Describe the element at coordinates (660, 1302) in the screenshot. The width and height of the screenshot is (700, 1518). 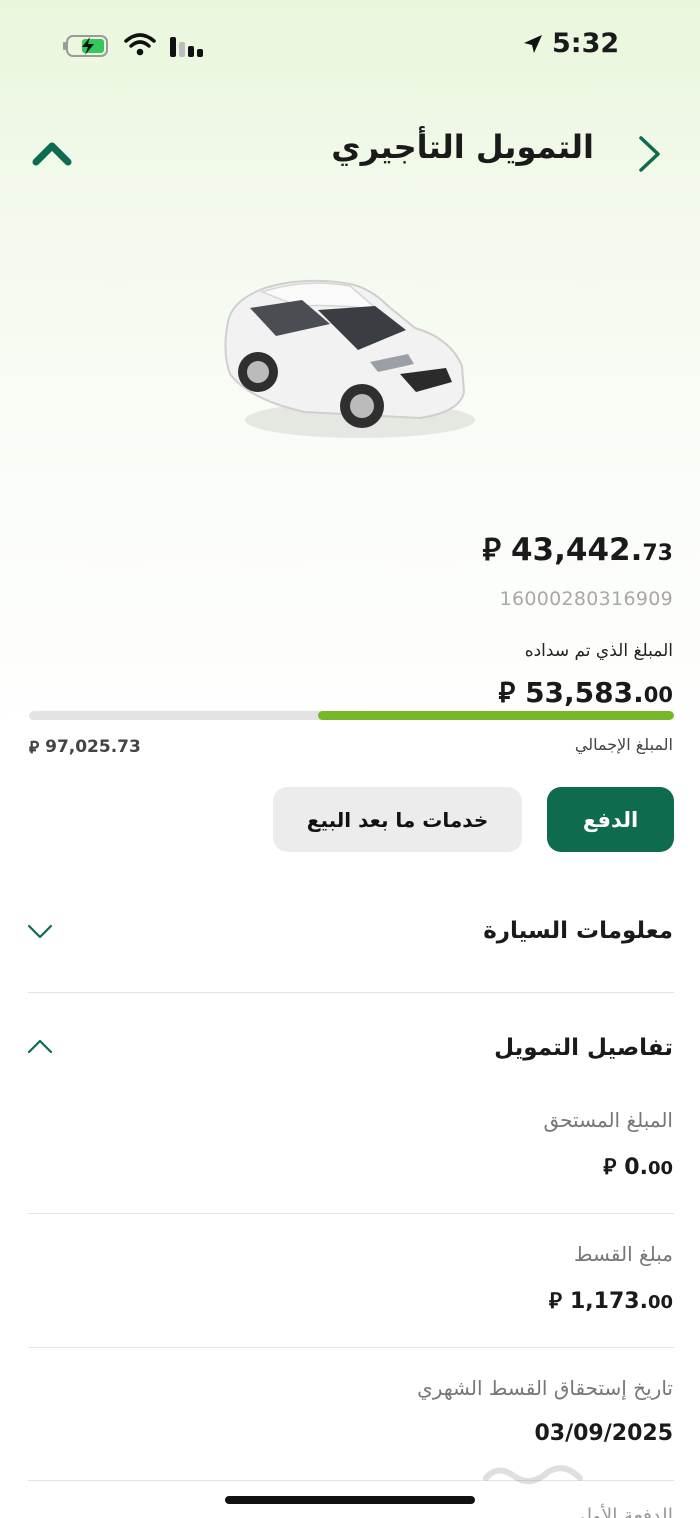
I see `installment-amount-dec: 00` at that location.